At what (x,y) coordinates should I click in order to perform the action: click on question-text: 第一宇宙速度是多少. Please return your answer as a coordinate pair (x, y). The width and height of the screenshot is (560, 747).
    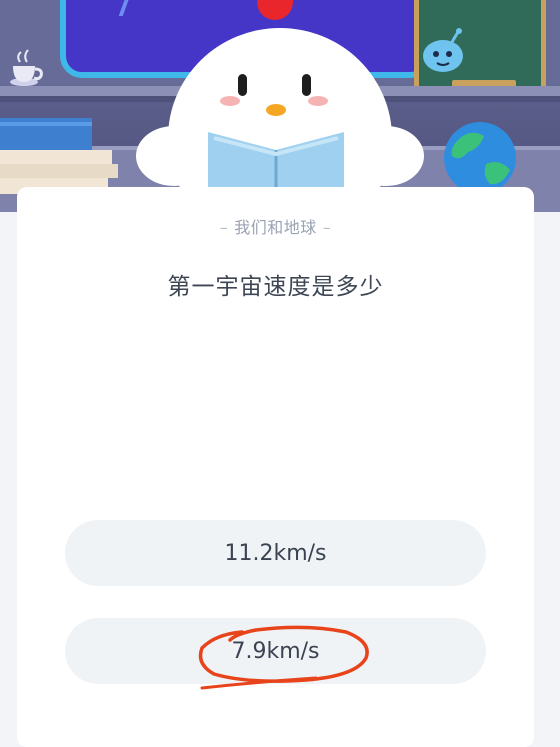
    Looking at the image, I should click on (275, 287).